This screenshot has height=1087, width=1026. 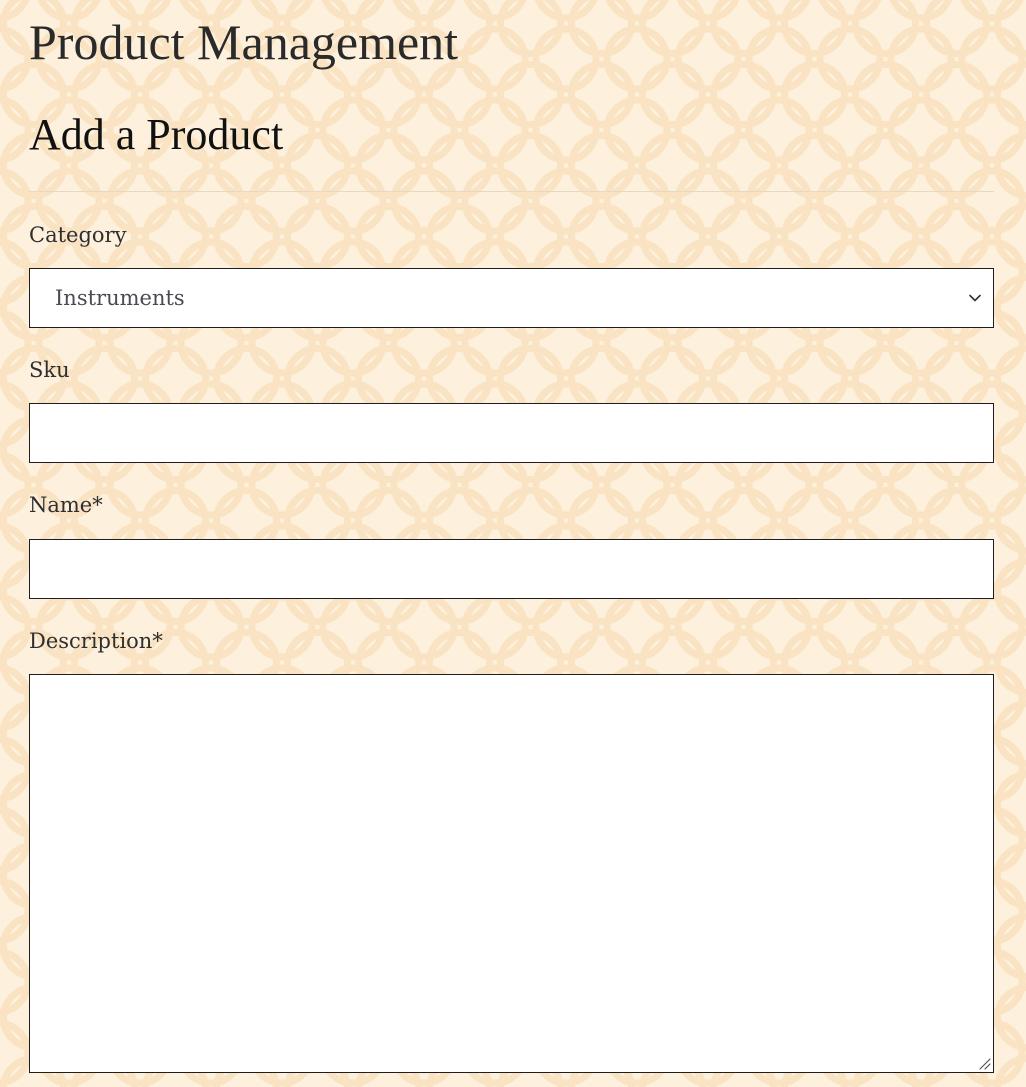 What do you see at coordinates (511, 298) in the screenshot?
I see `category-select: Instruments` at bounding box center [511, 298].